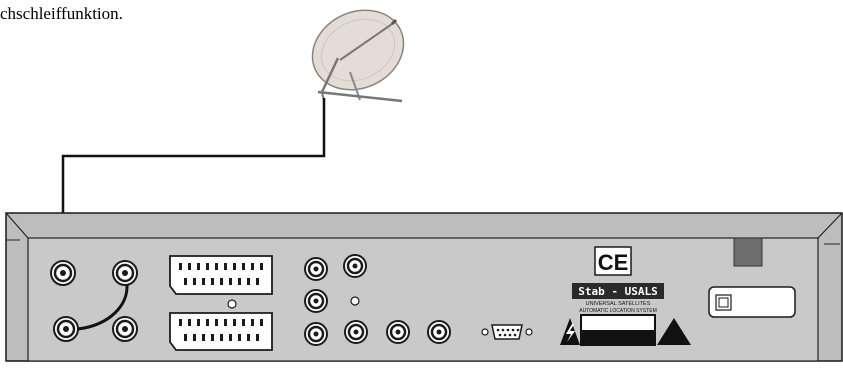  I want to click on scart-vcr-connector, so click(221, 331).